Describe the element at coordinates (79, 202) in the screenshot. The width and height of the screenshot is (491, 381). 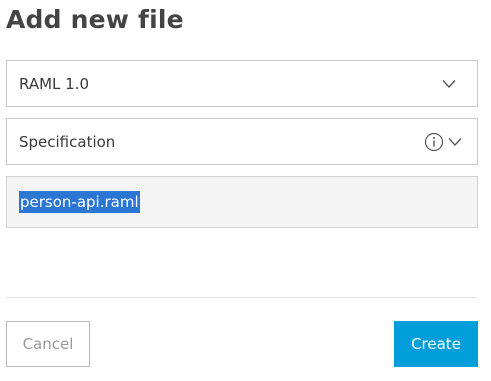
I see `filename-selected-text: person-api.raml` at that location.